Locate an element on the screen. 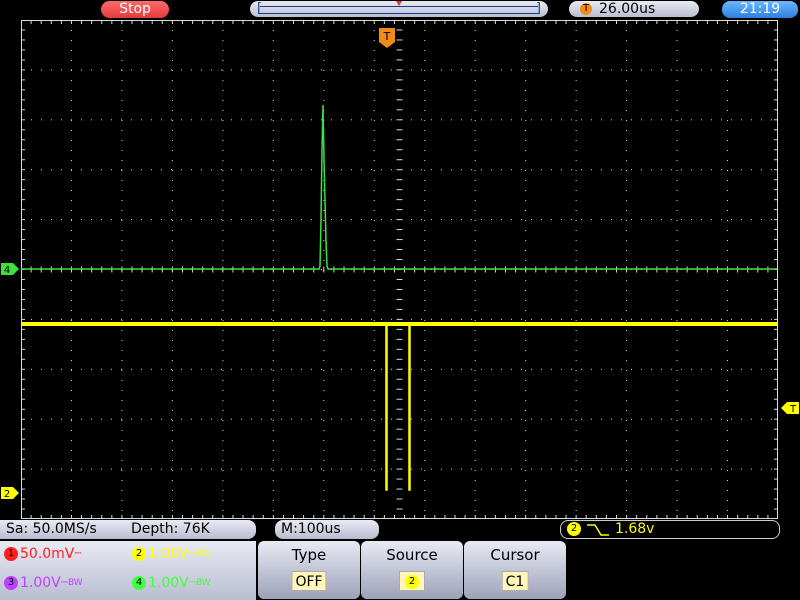 The image size is (800, 600). ch3-info: 3 1.00V⎓BW is located at coordinates (43, 583).